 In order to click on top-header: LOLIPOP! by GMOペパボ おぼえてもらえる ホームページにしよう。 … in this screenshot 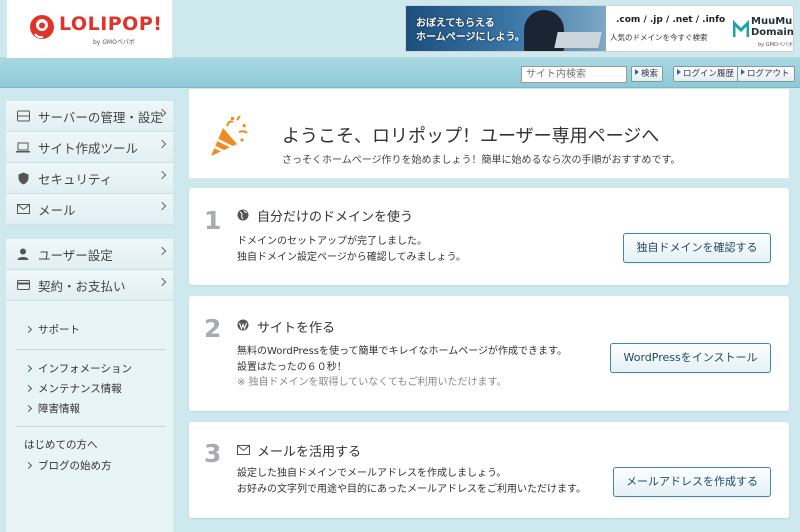, I will do `click(400, 29)`.